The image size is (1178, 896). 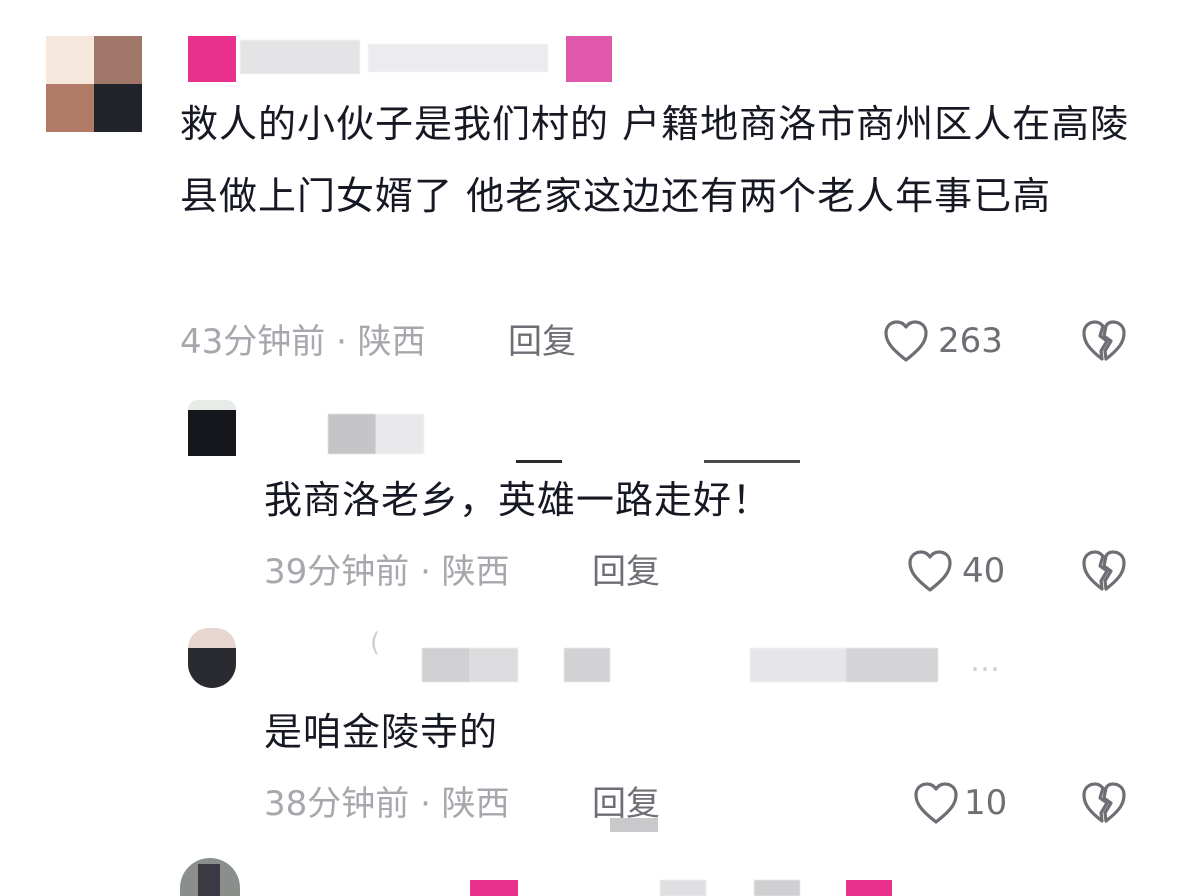 What do you see at coordinates (518, 500) in the screenshot?
I see `comment-text: 我商洛老乡，英雄一路走好！` at bounding box center [518, 500].